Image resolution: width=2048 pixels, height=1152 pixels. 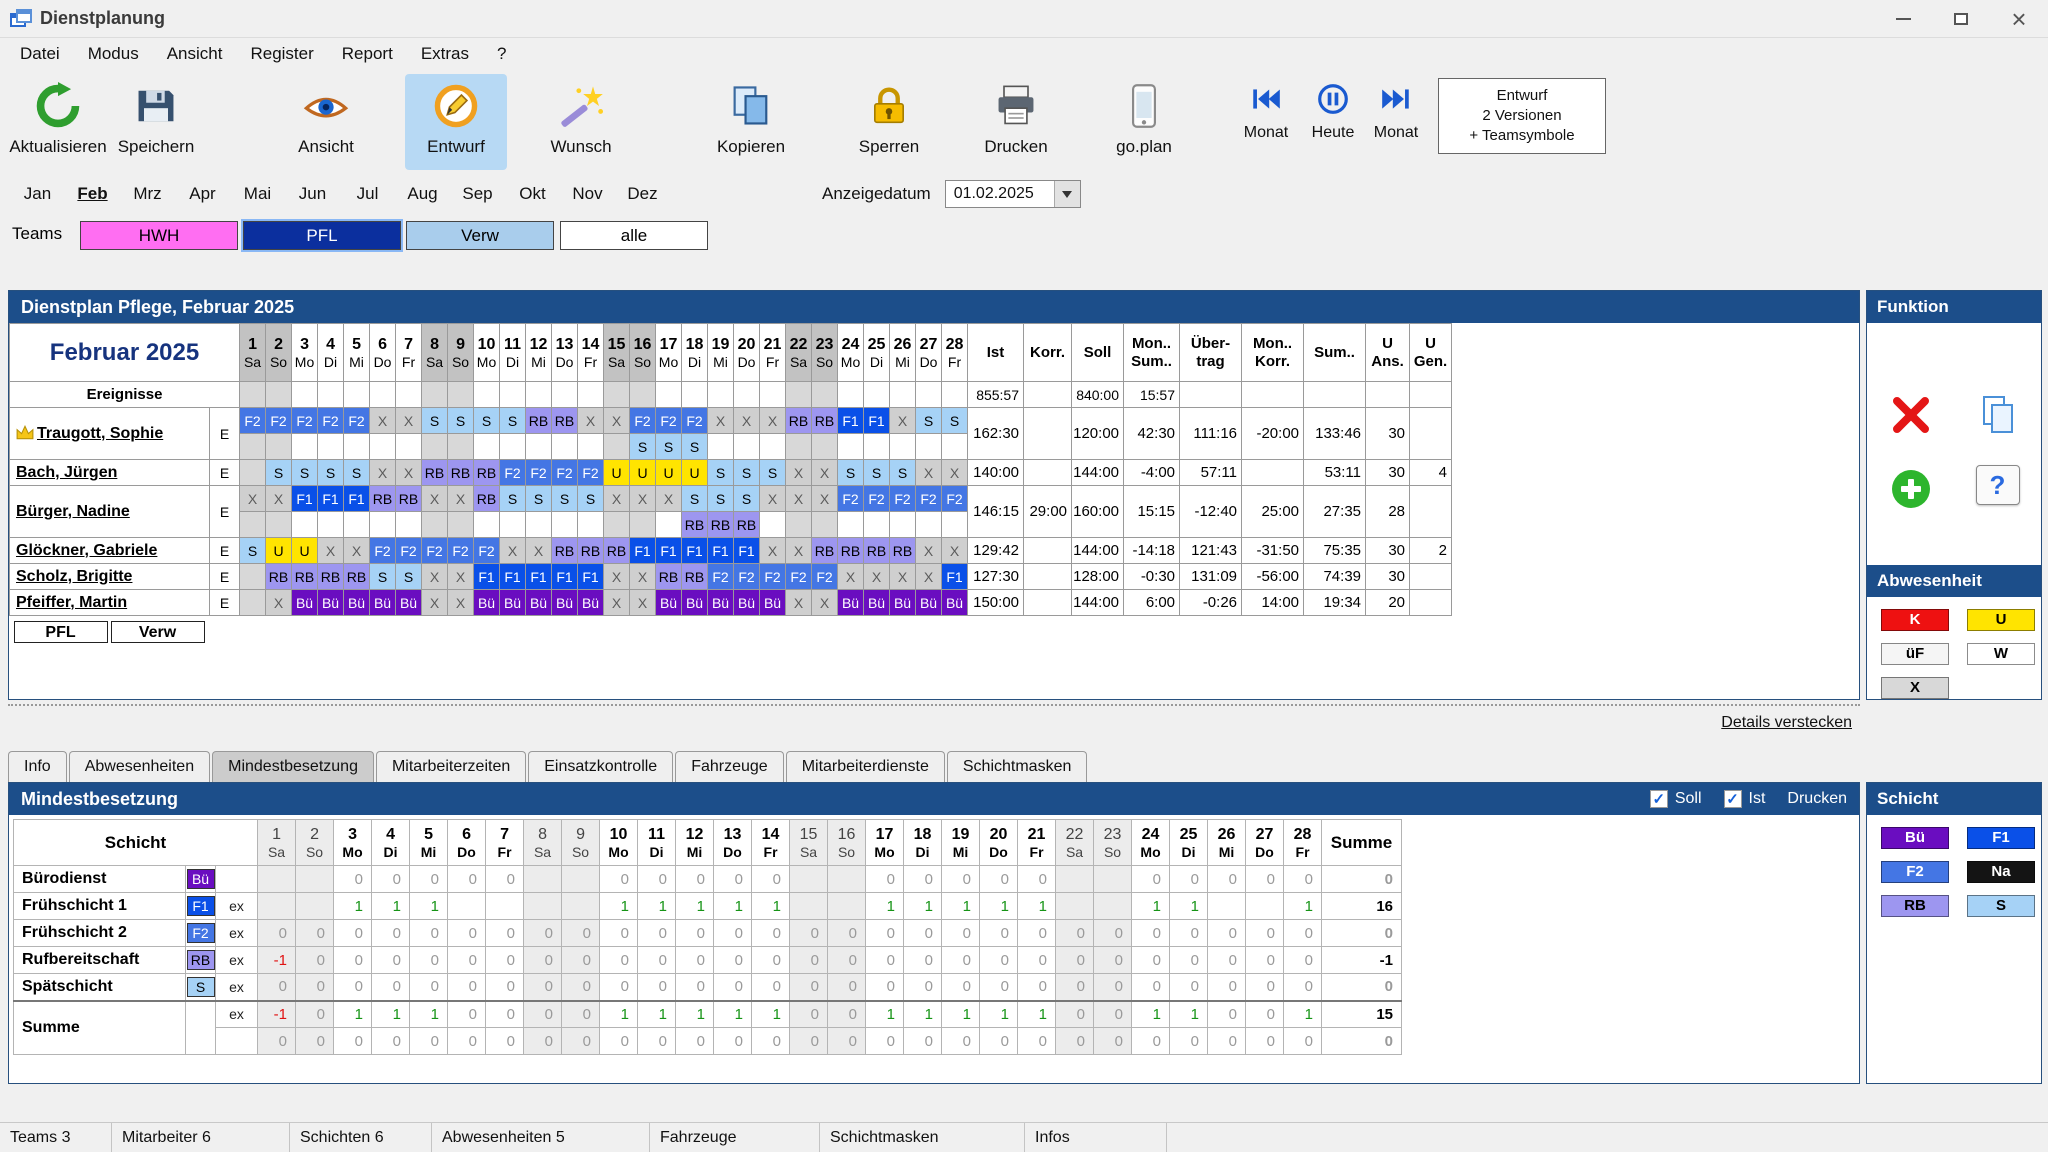 I want to click on schicht-chip-0: Bü, so click(x=1915, y=838).